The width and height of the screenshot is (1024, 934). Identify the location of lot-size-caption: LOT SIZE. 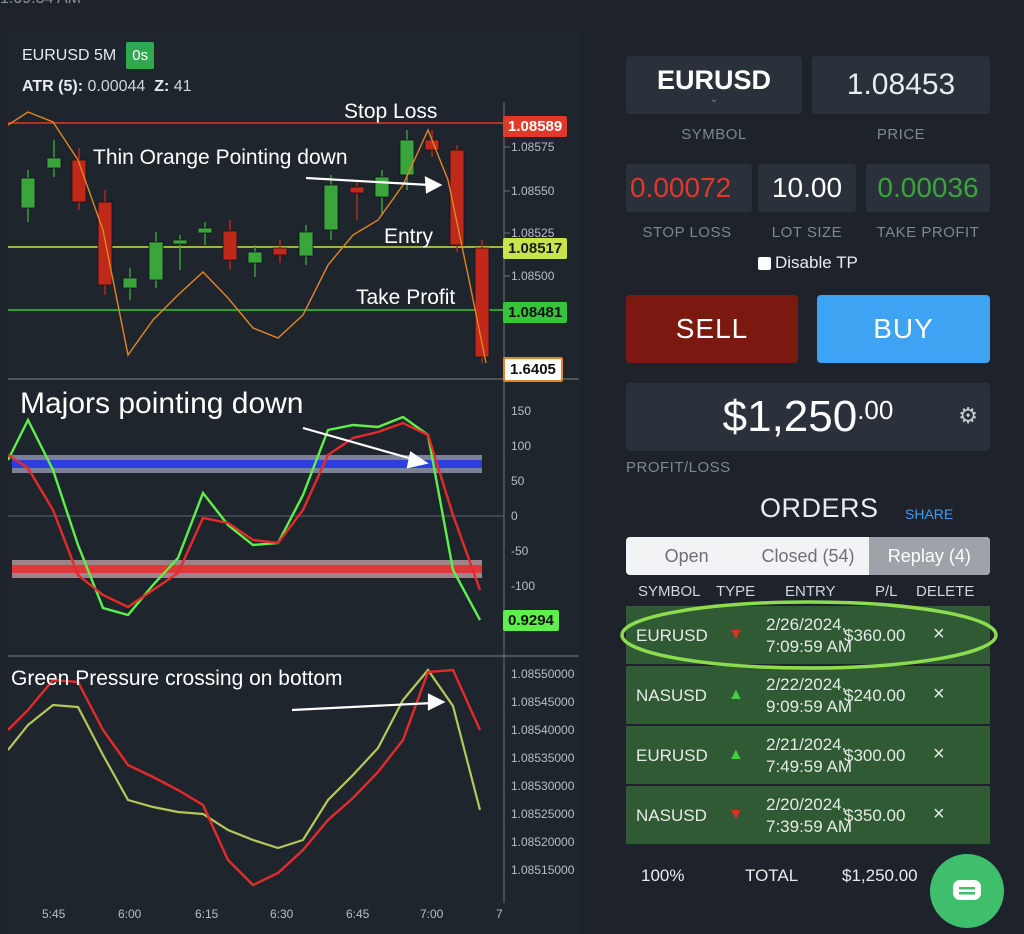
(807, 232).